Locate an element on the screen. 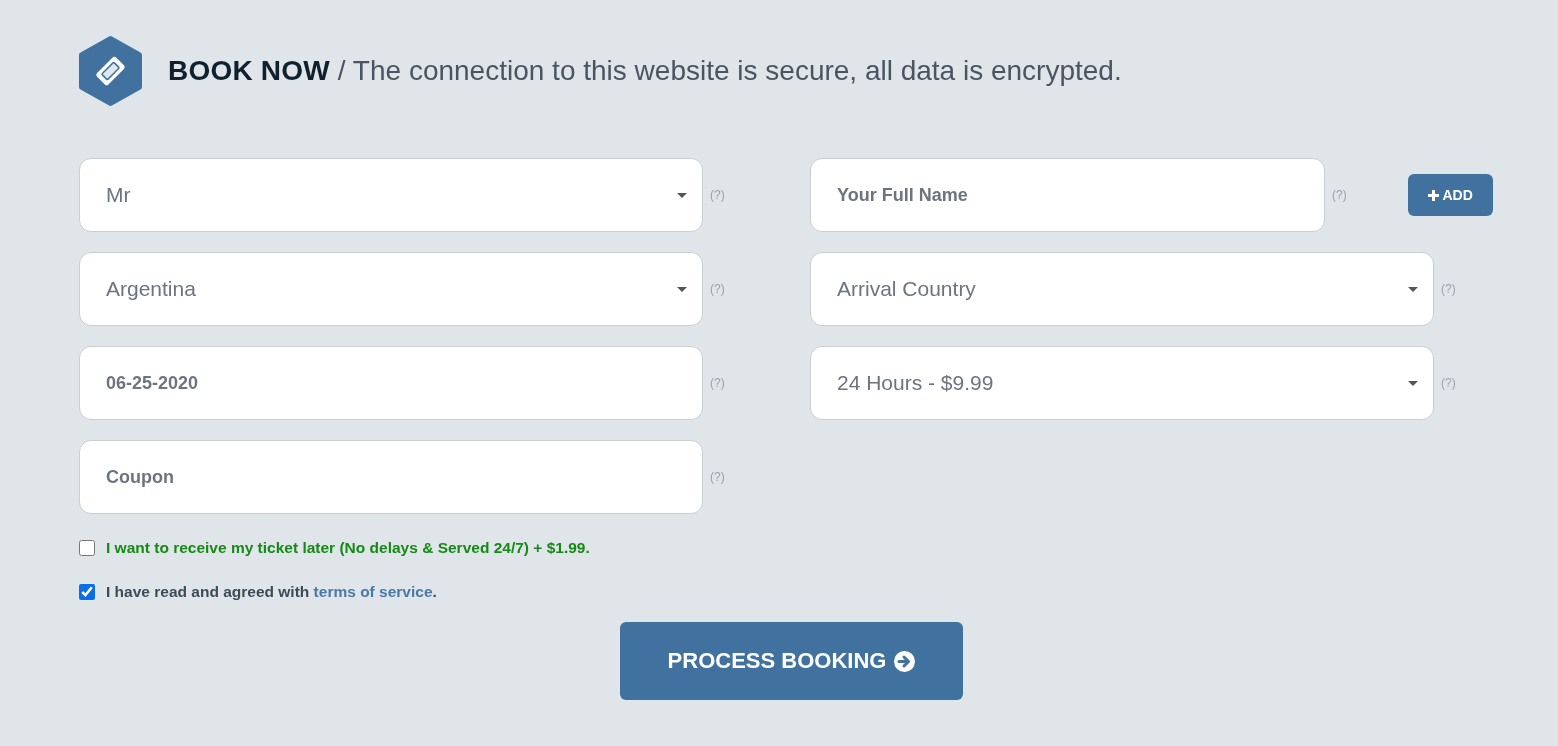 This screenshot has width=1558, height=746. terms-link: terms of service is located at coordinates (373, 591).